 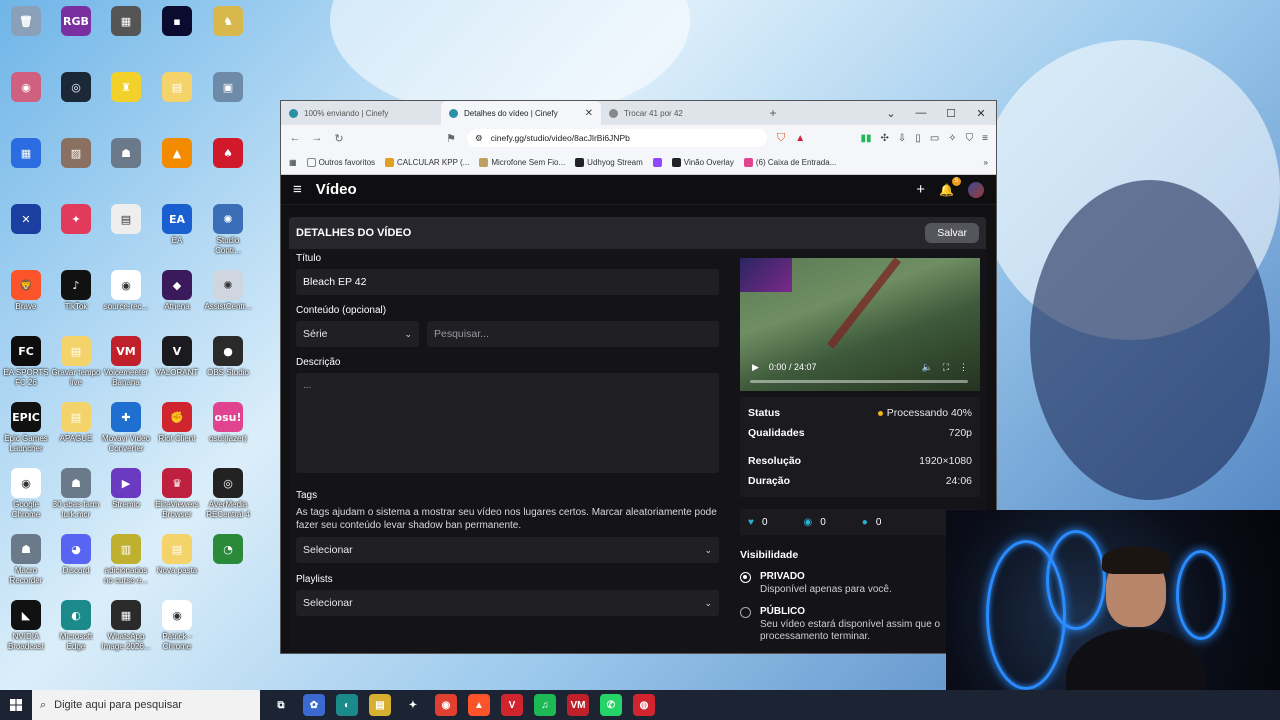 What do you see at coordinates (963, 367) in the screenshot?
I see `more-options-icon: ⋮` at bounding box center [963, 367].